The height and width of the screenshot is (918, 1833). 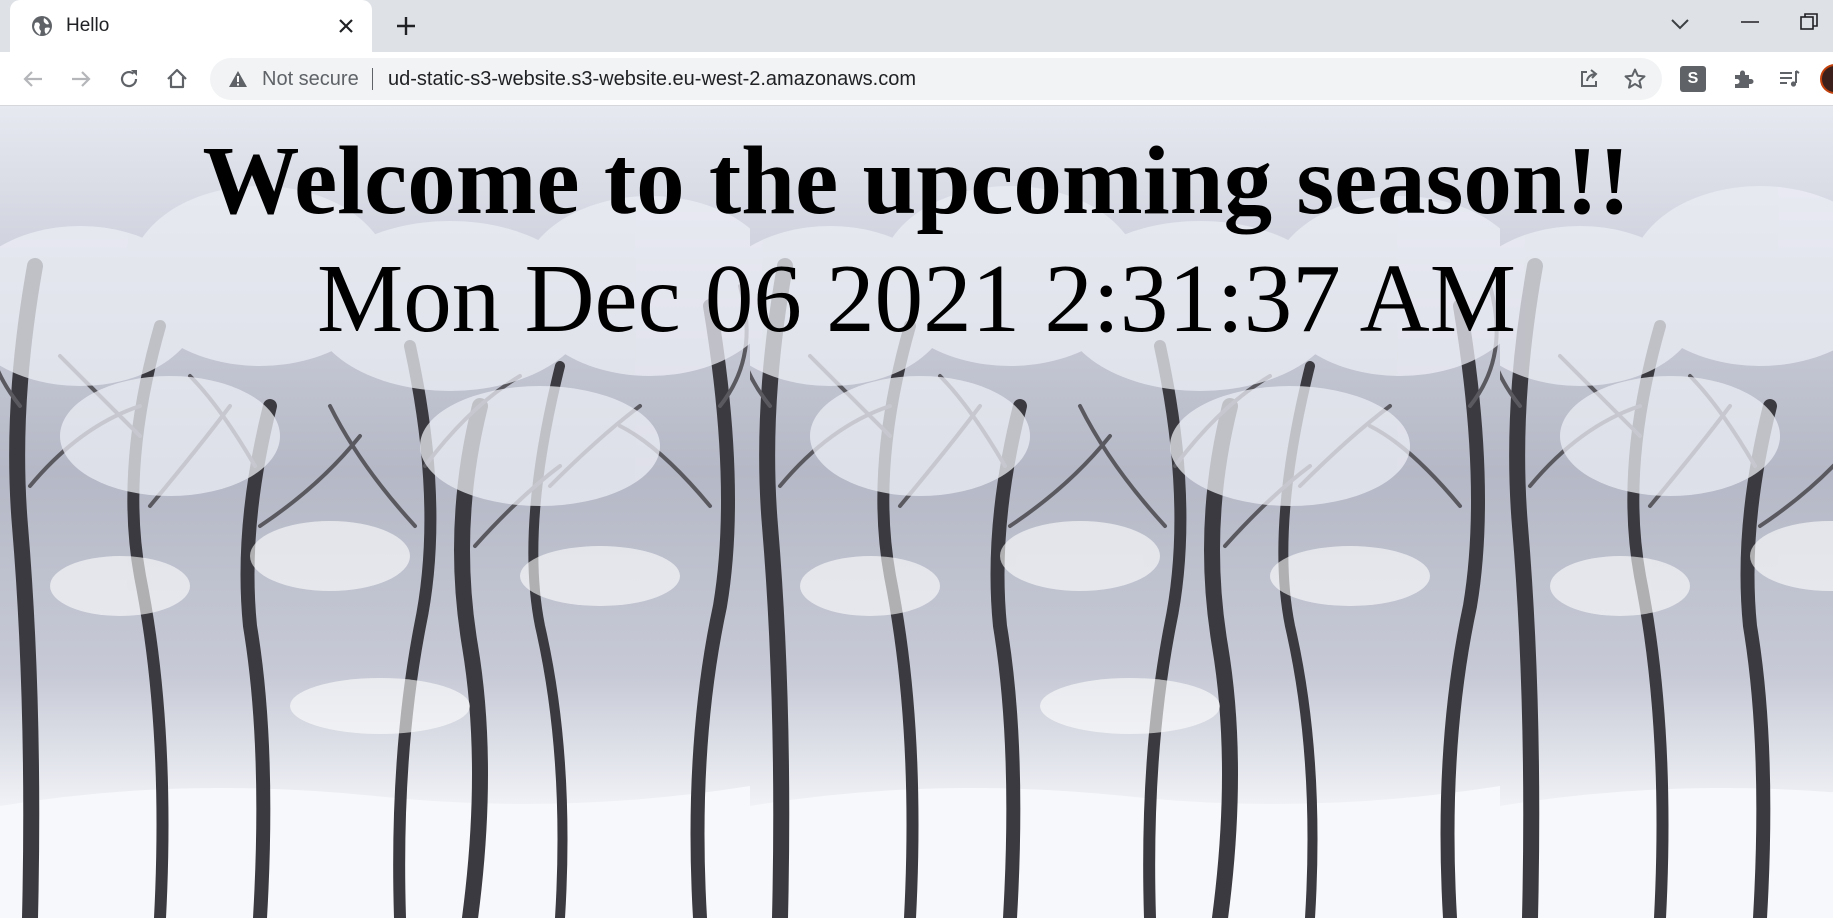 I want to click on forward-icon, so click(x=81, y=79).